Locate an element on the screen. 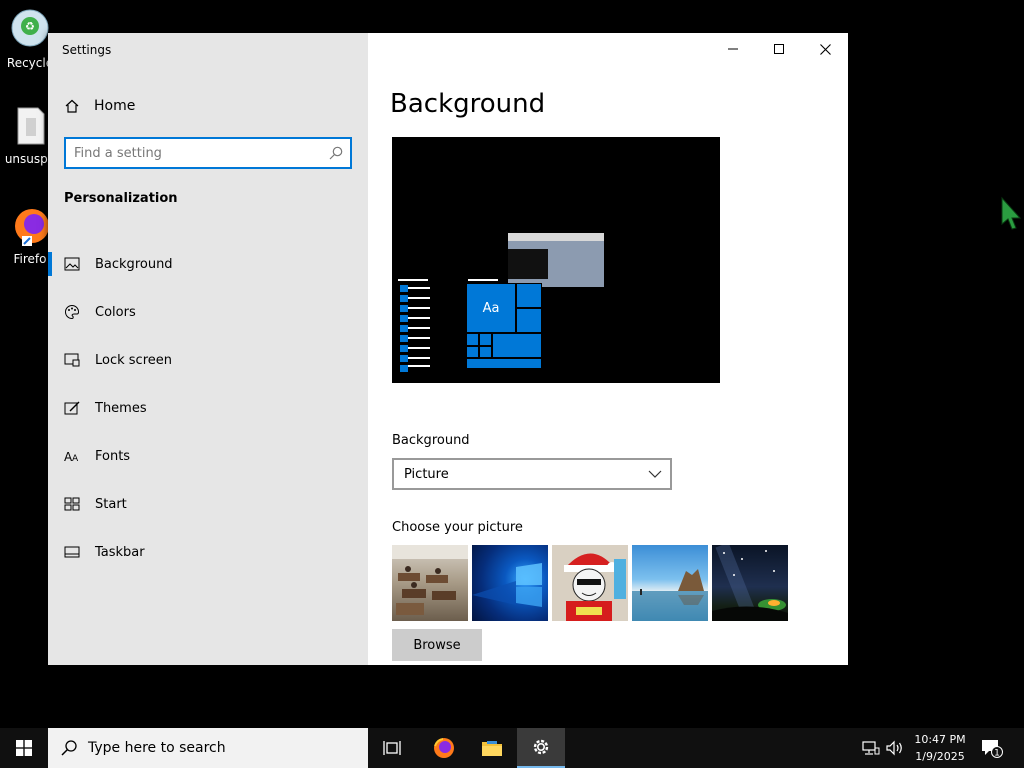 The image size is (1024, 768). network-icon is located at coordinates (871, 748).